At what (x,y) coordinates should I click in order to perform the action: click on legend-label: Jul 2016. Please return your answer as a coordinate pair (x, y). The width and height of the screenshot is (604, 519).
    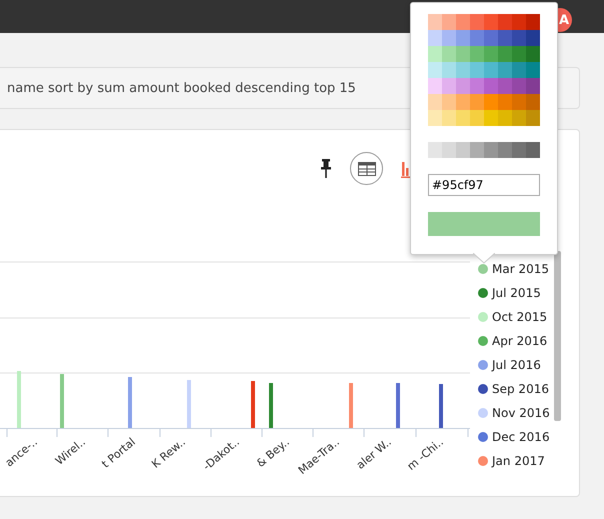
    Looking at the image, I should click on (516, 365).